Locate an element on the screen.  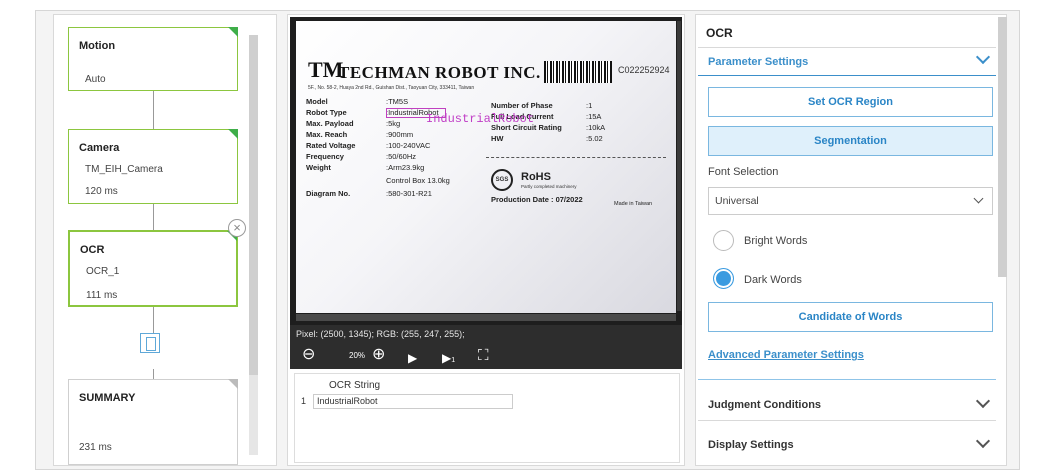
close-node-icon: × is located at coordinates (237, 228).